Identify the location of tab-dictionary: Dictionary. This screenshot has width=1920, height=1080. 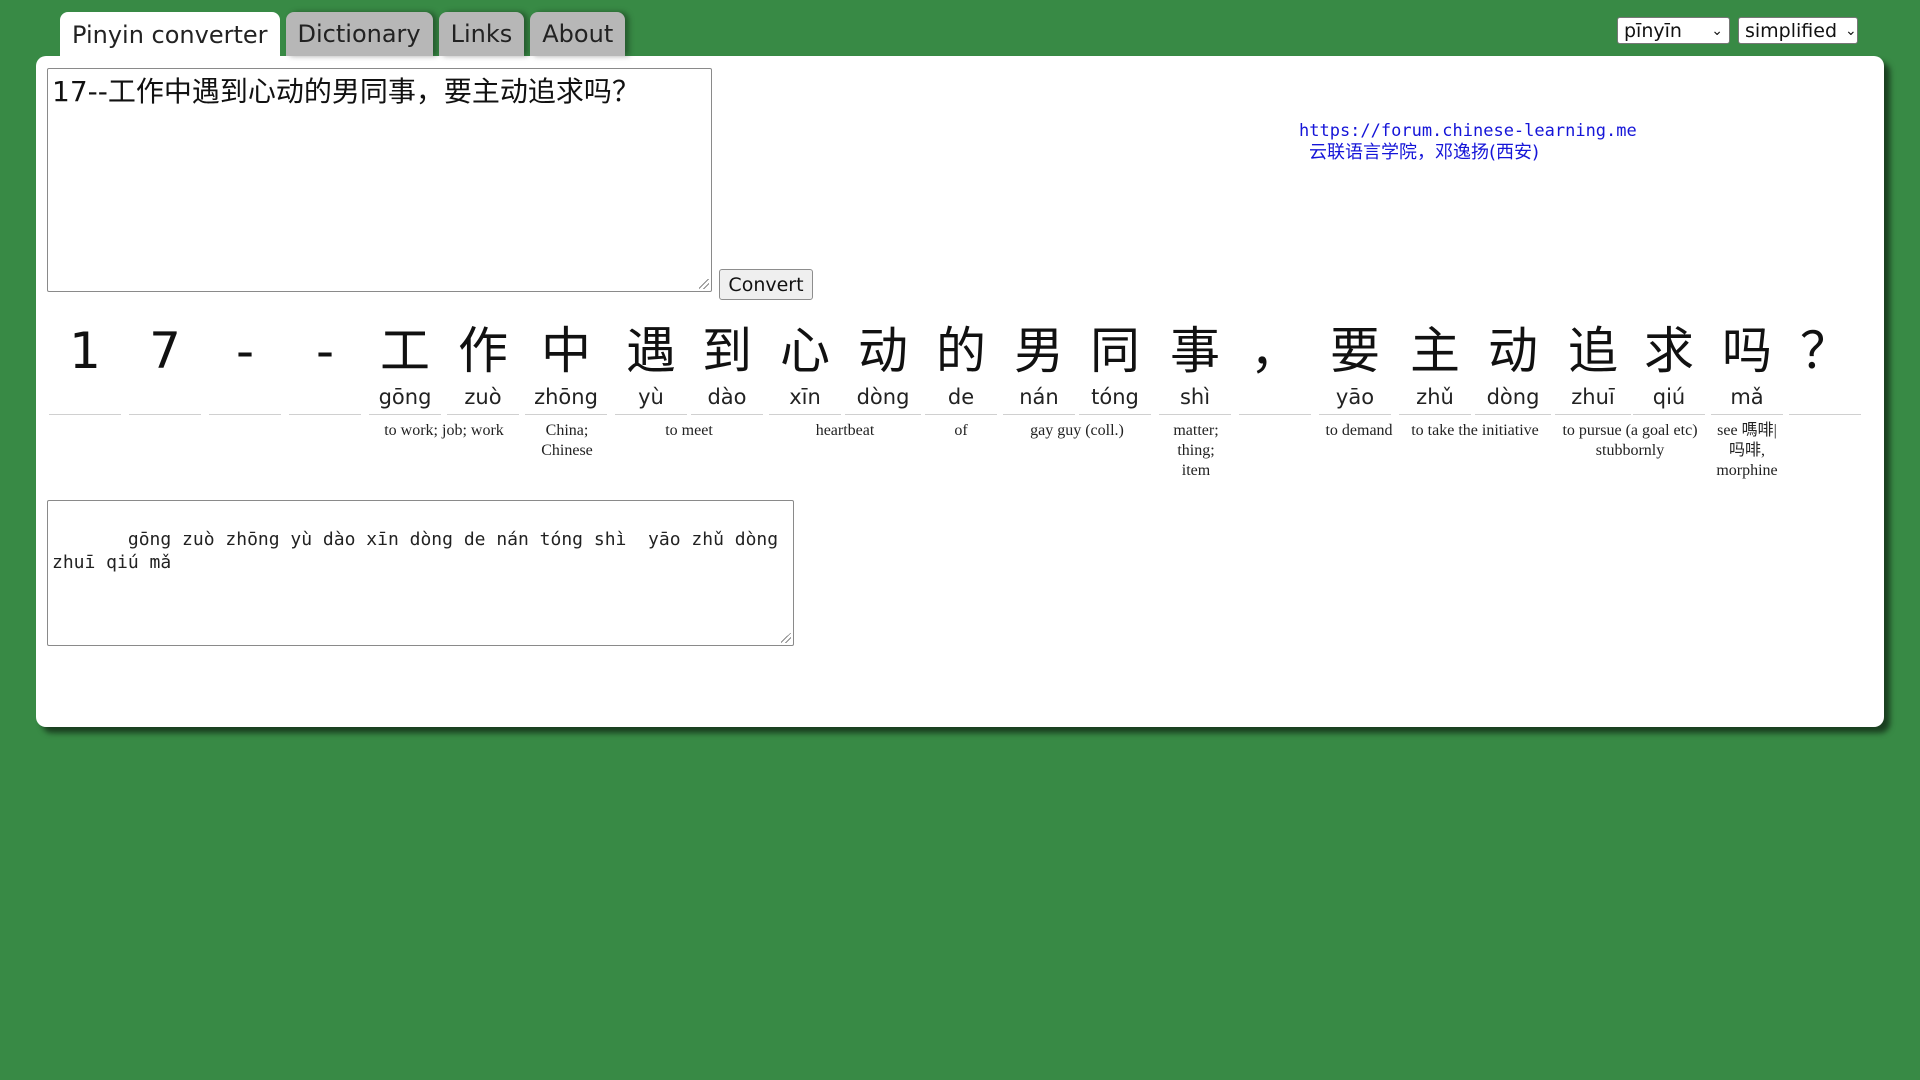
(359, 34).